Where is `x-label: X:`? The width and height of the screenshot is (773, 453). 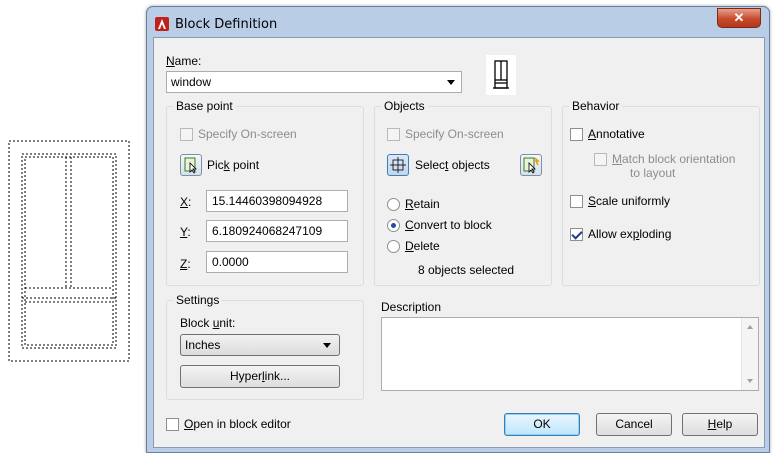 x-label: X: is located at coordinates (186, 202).